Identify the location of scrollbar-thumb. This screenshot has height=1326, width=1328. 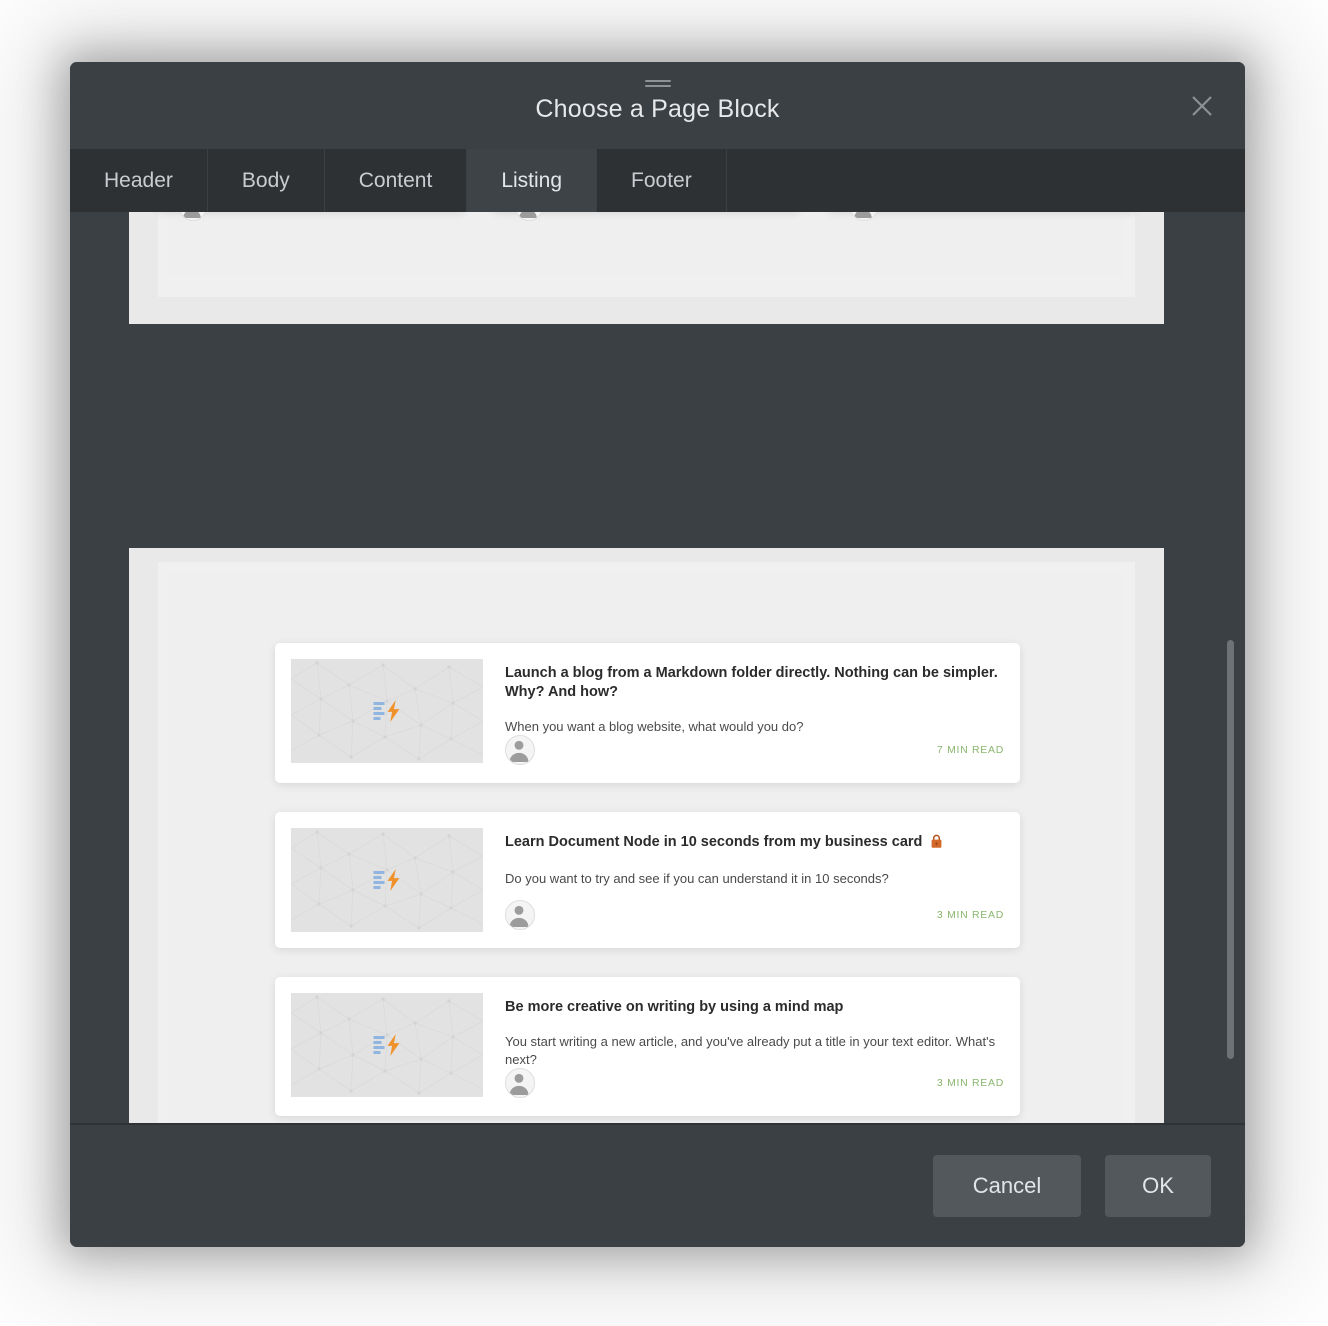
(1230, 850).